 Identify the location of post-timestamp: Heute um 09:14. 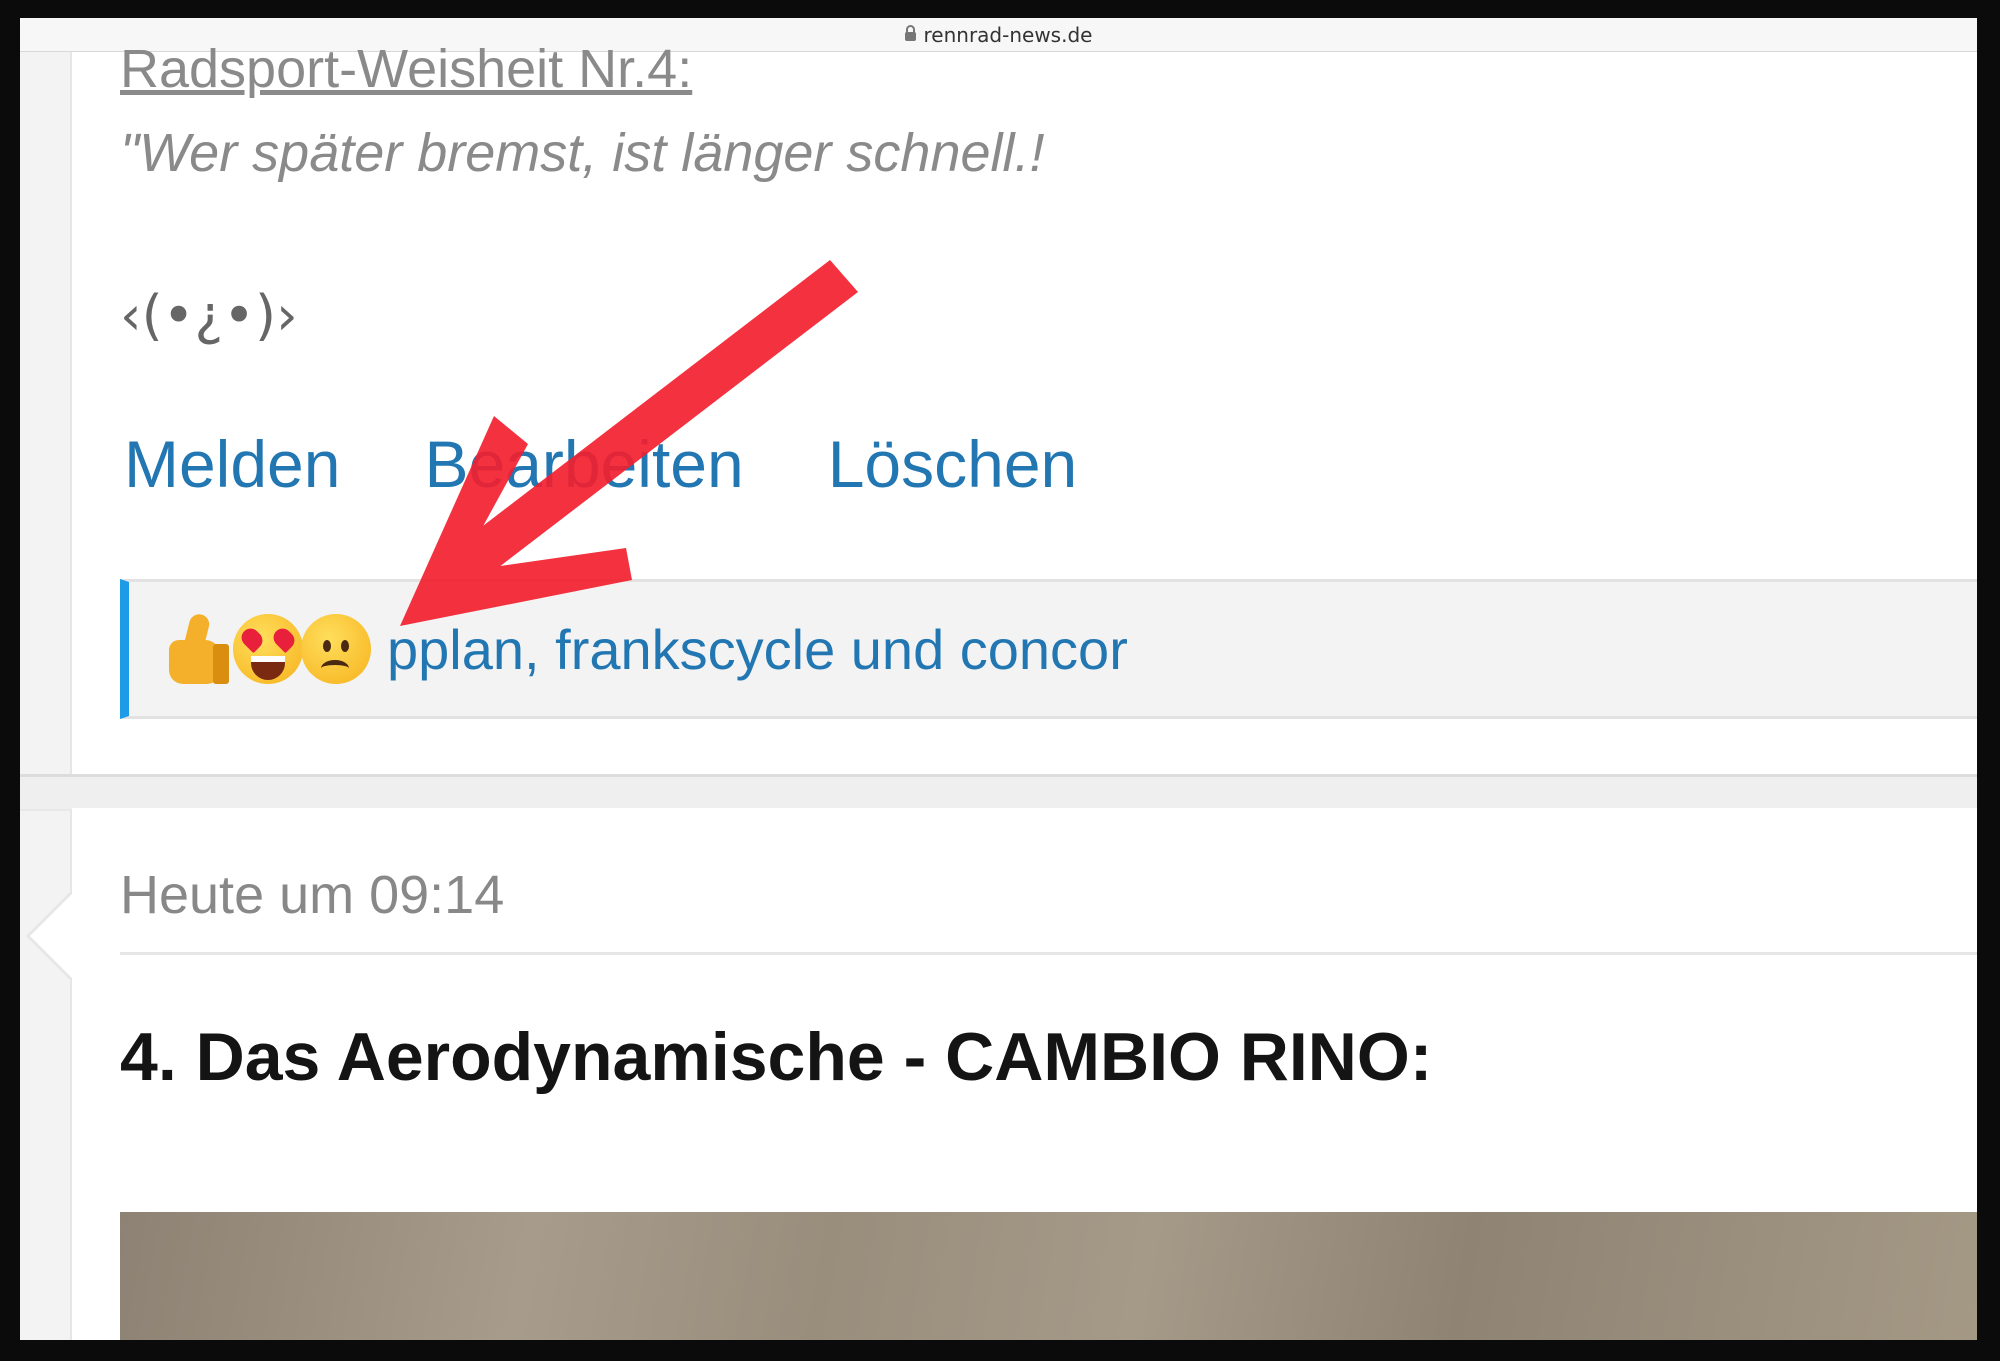
(312, 895).